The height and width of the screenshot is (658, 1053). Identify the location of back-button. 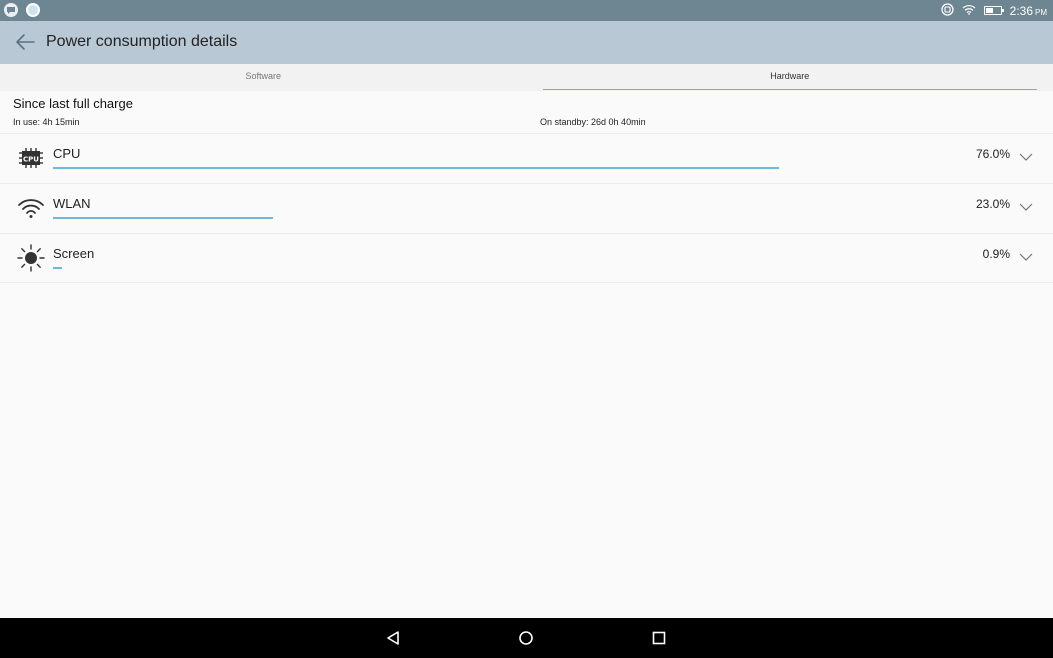
(25, 42).